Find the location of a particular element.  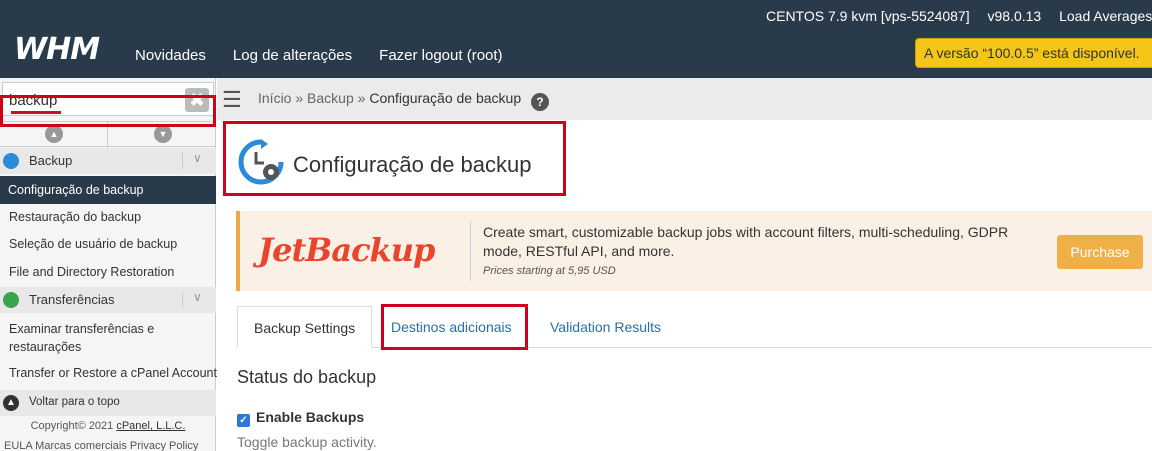

category-transfers: Transferências ∨ is located at coordinates (108, 300).